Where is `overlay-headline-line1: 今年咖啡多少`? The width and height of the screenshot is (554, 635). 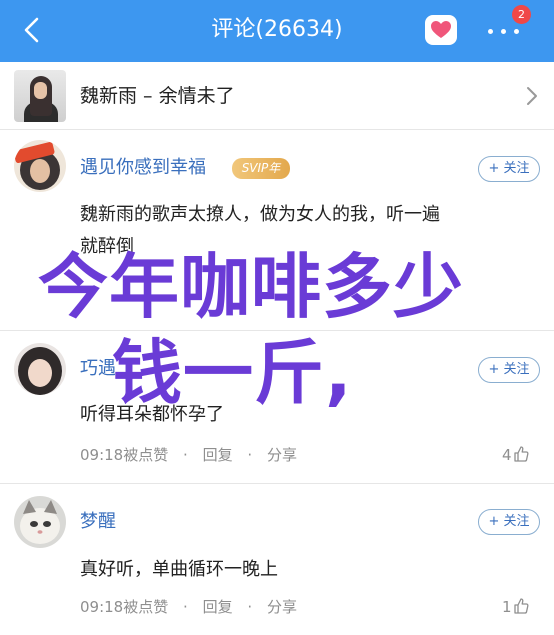 overlay-headline-line1: 今年咖啡多少 is located at coordinates (251, 287).